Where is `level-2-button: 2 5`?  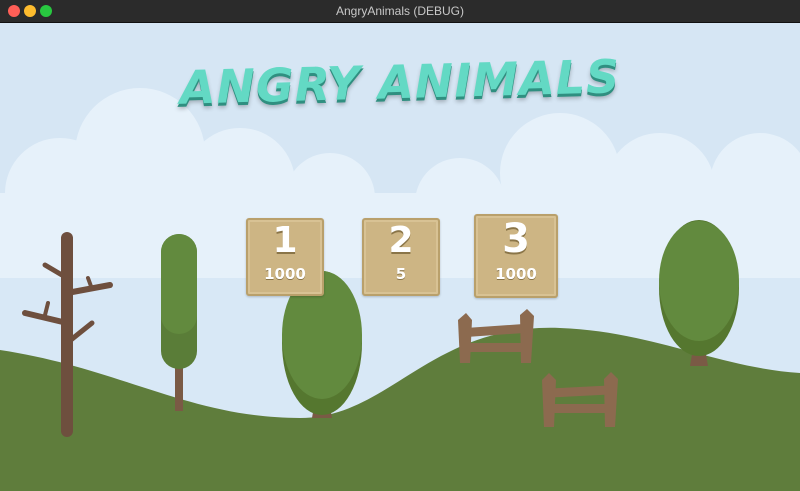 level-2-button: 2 5 is located at coordinates (401, 257).